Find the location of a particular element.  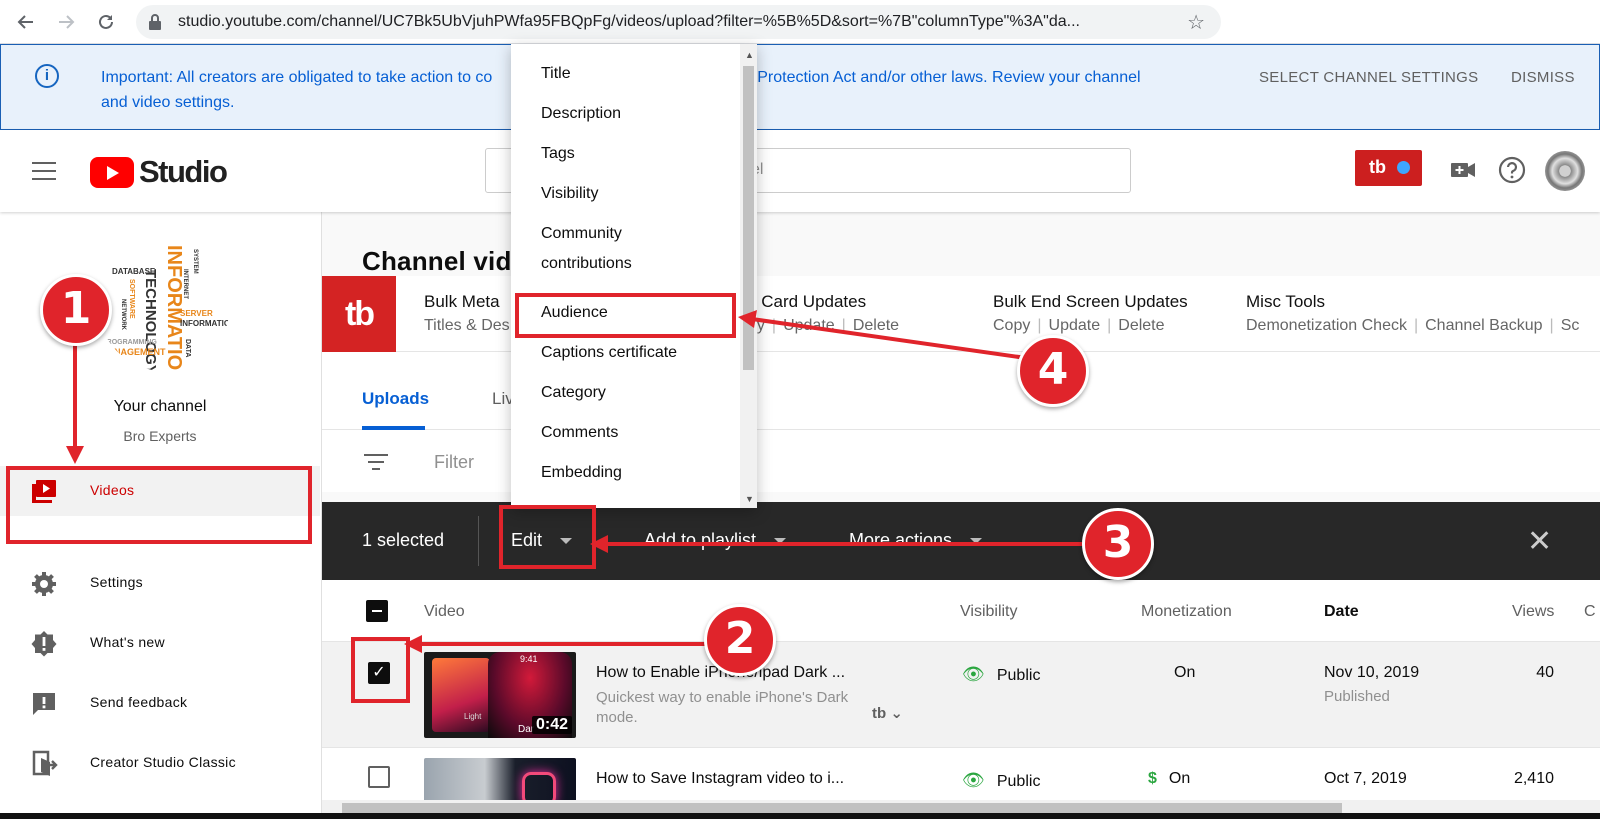

step-1-marker: 1 is located at coordinates (76, 310).